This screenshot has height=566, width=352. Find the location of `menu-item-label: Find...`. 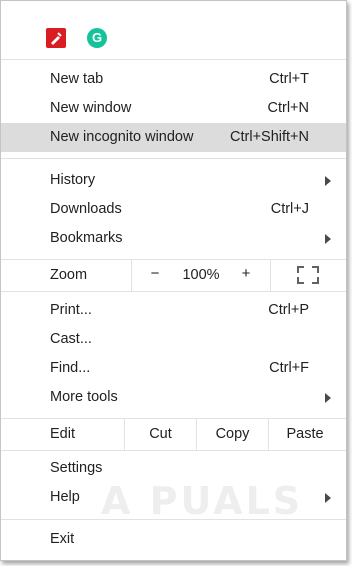

menu-item-label: Find... is located at coordinates (70, 368).